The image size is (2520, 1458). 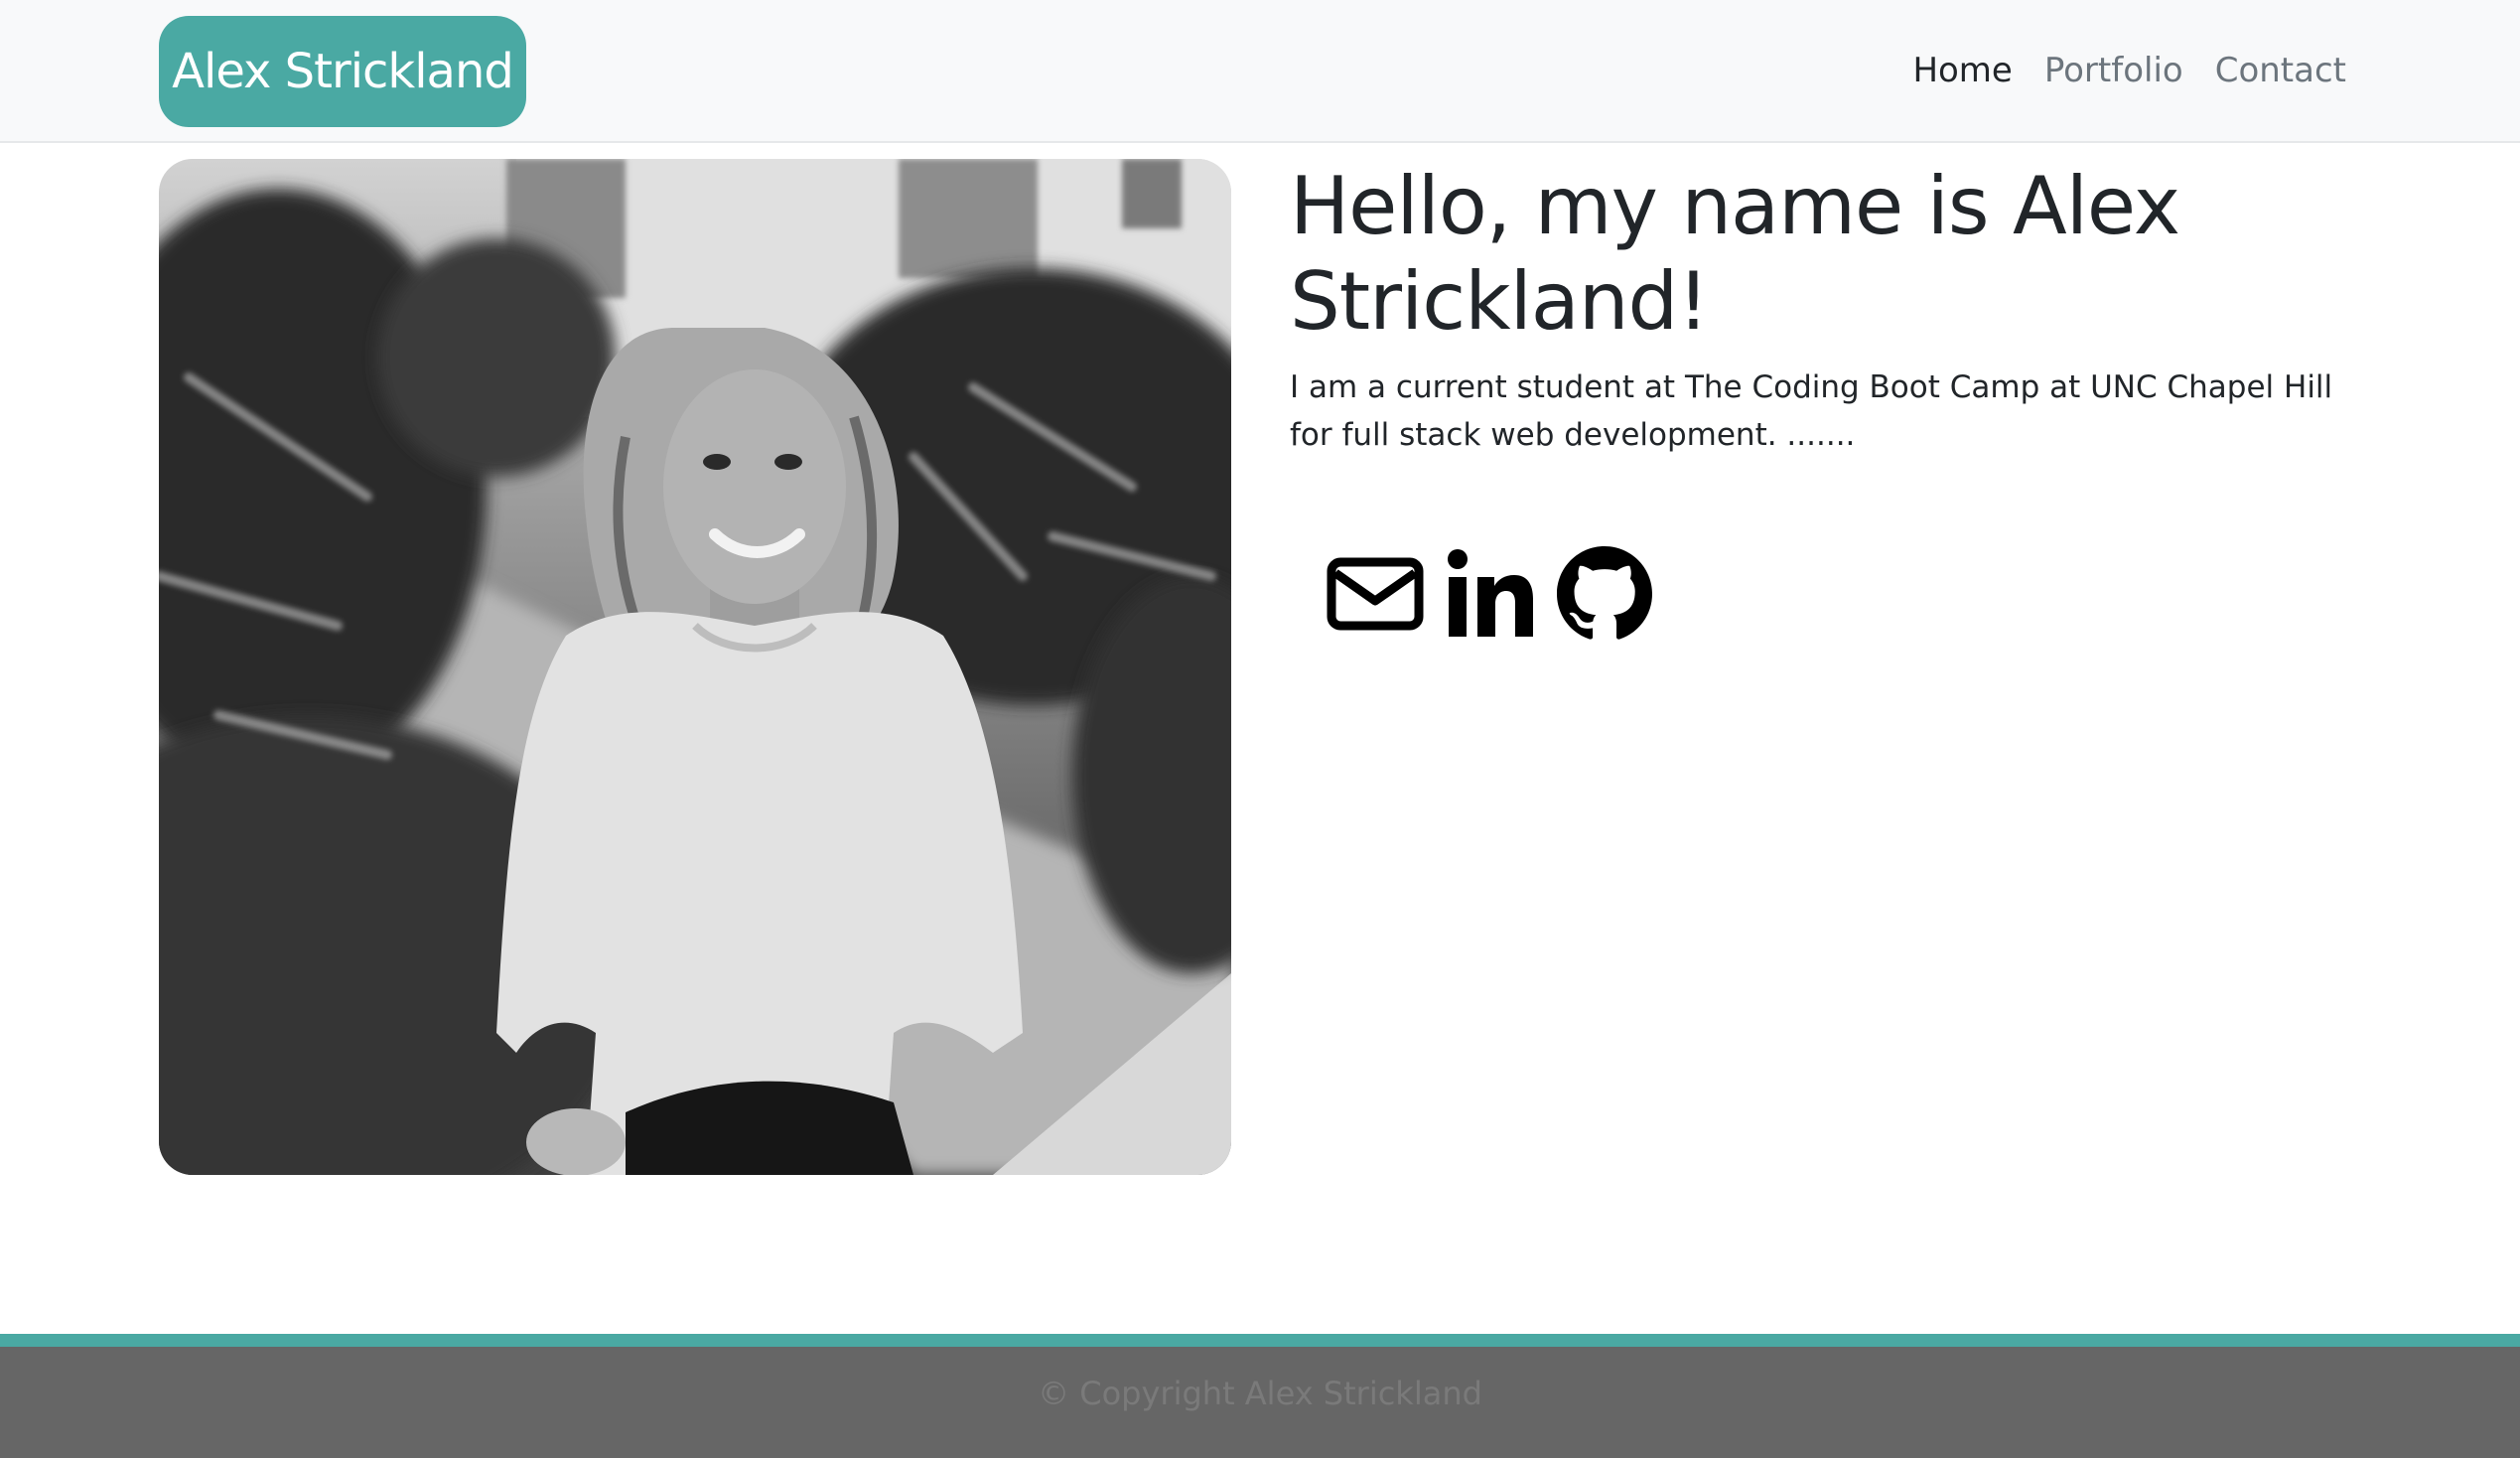 I want to click on linkedin-link, so click(x=1490, y=594).